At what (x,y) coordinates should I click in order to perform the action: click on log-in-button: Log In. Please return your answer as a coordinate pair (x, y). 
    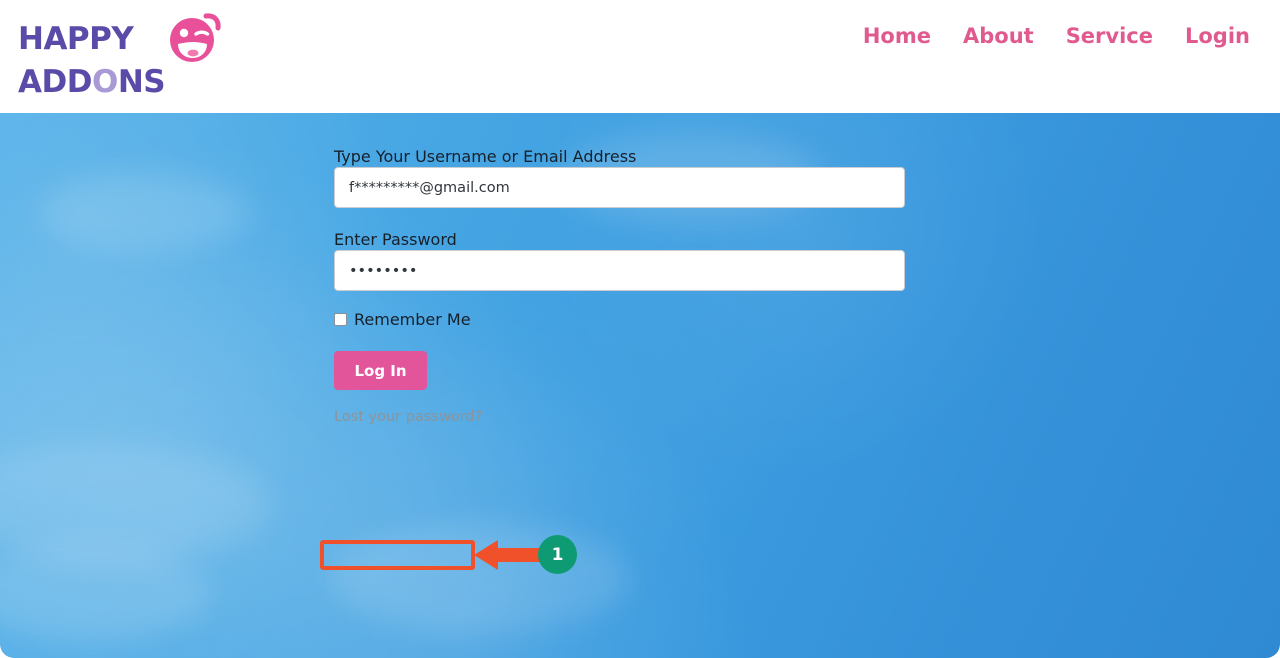
    Looking at the image, I should click on (380, 370).